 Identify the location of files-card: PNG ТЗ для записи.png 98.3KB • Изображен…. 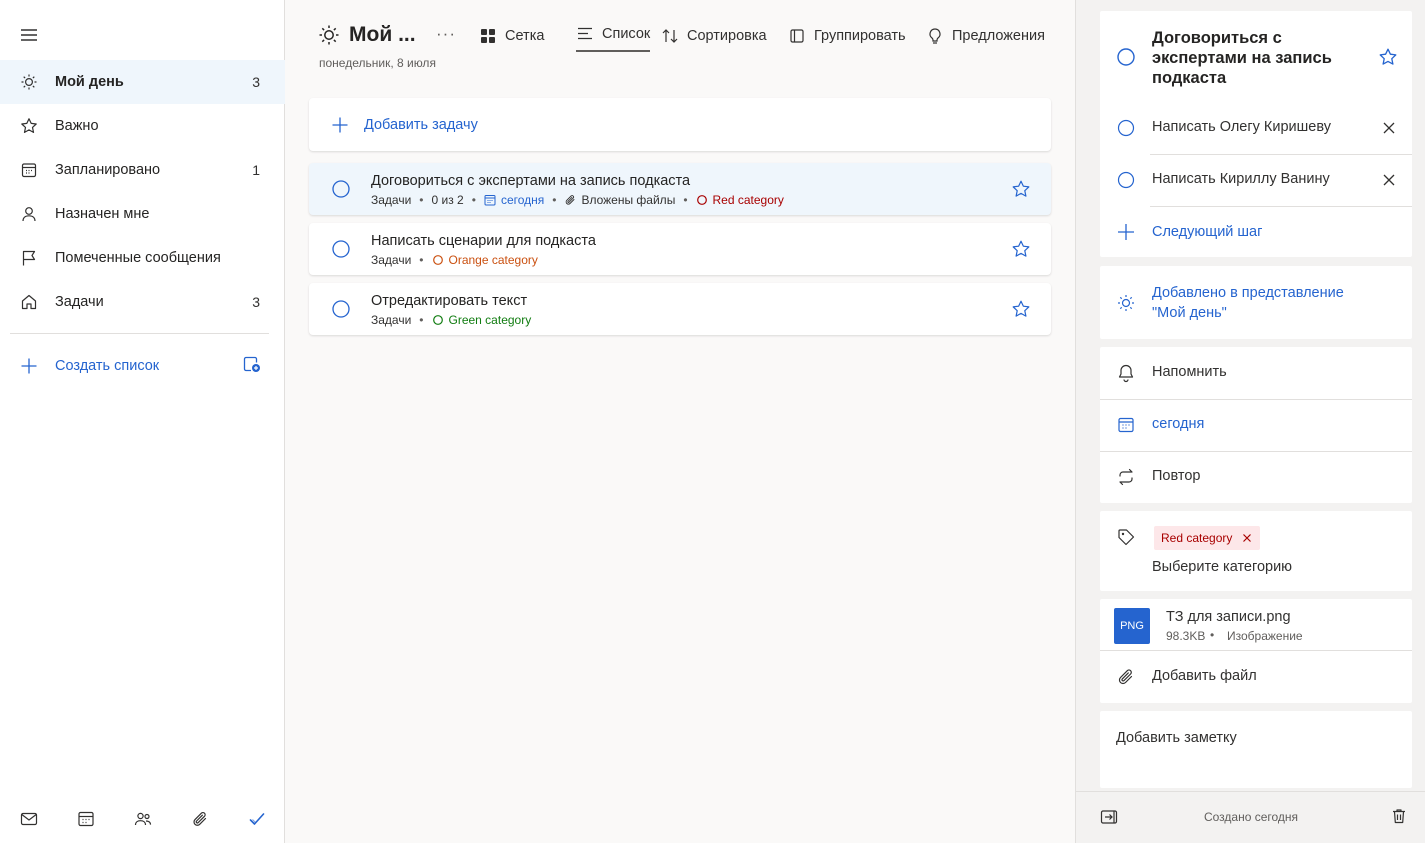
(1256, 651).